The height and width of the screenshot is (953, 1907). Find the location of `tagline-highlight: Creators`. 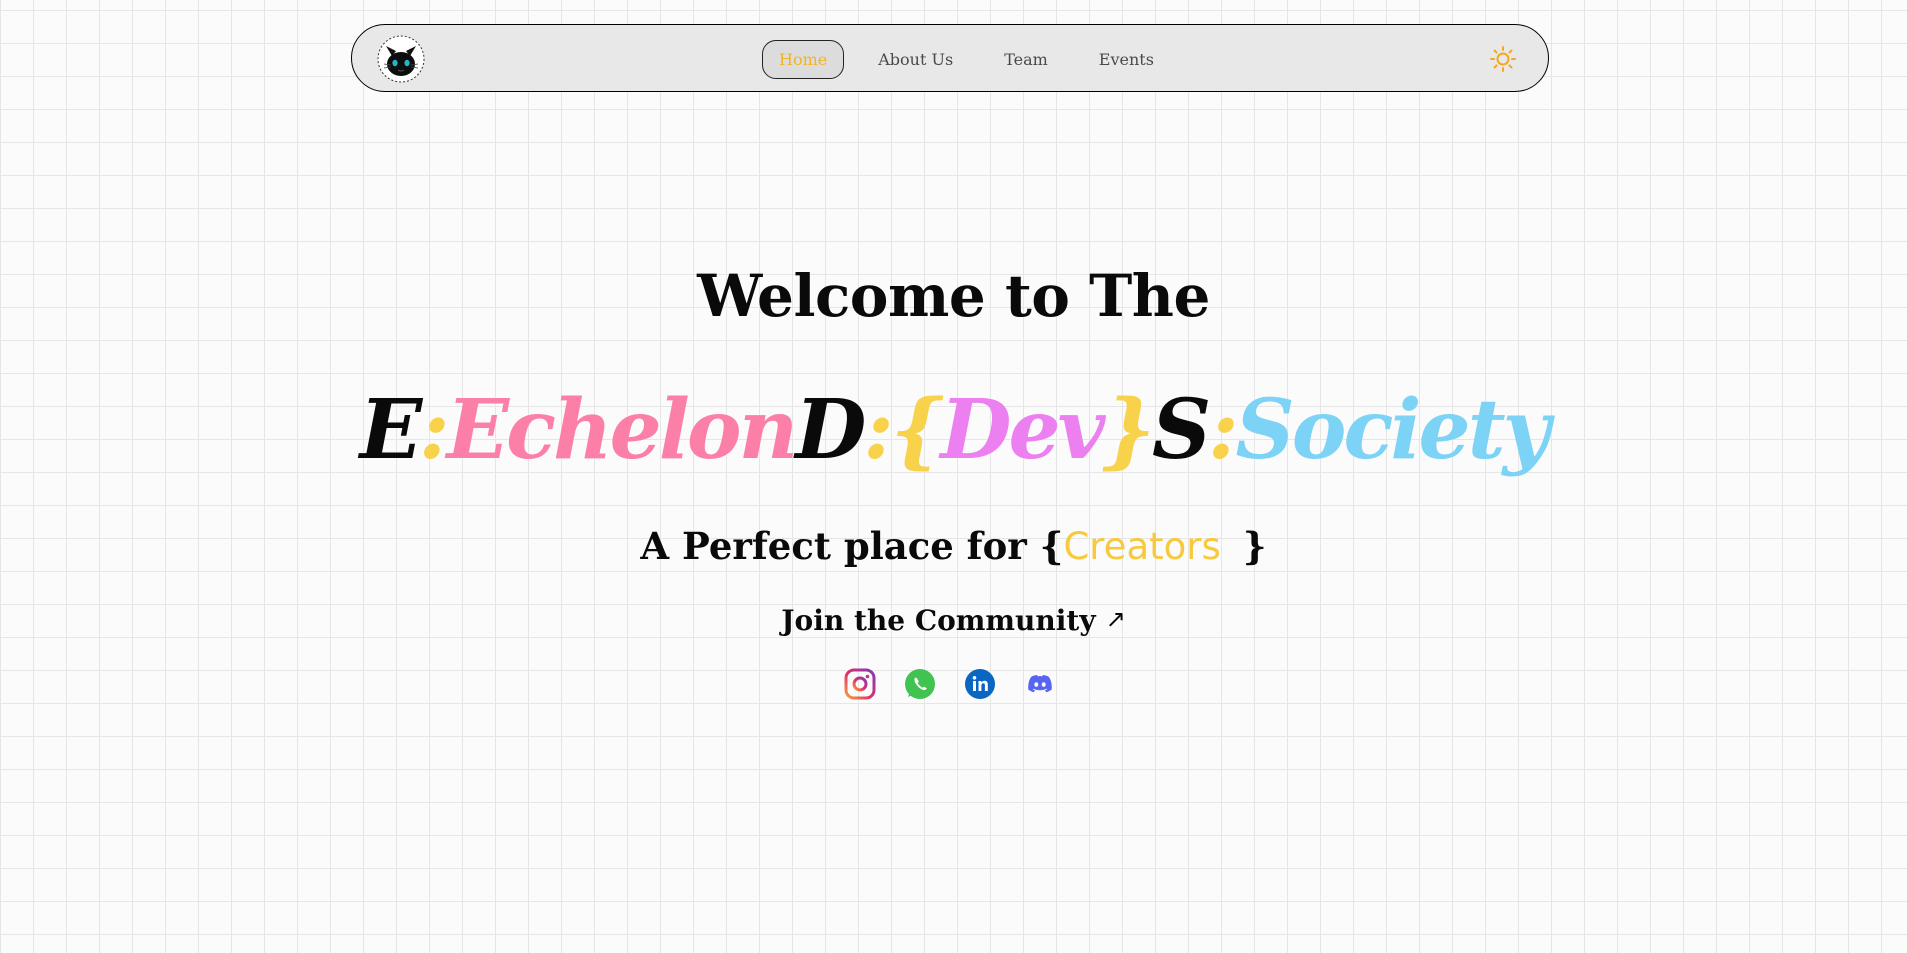

tagline-highlight: Creators is located at coordinates (1142, 546).